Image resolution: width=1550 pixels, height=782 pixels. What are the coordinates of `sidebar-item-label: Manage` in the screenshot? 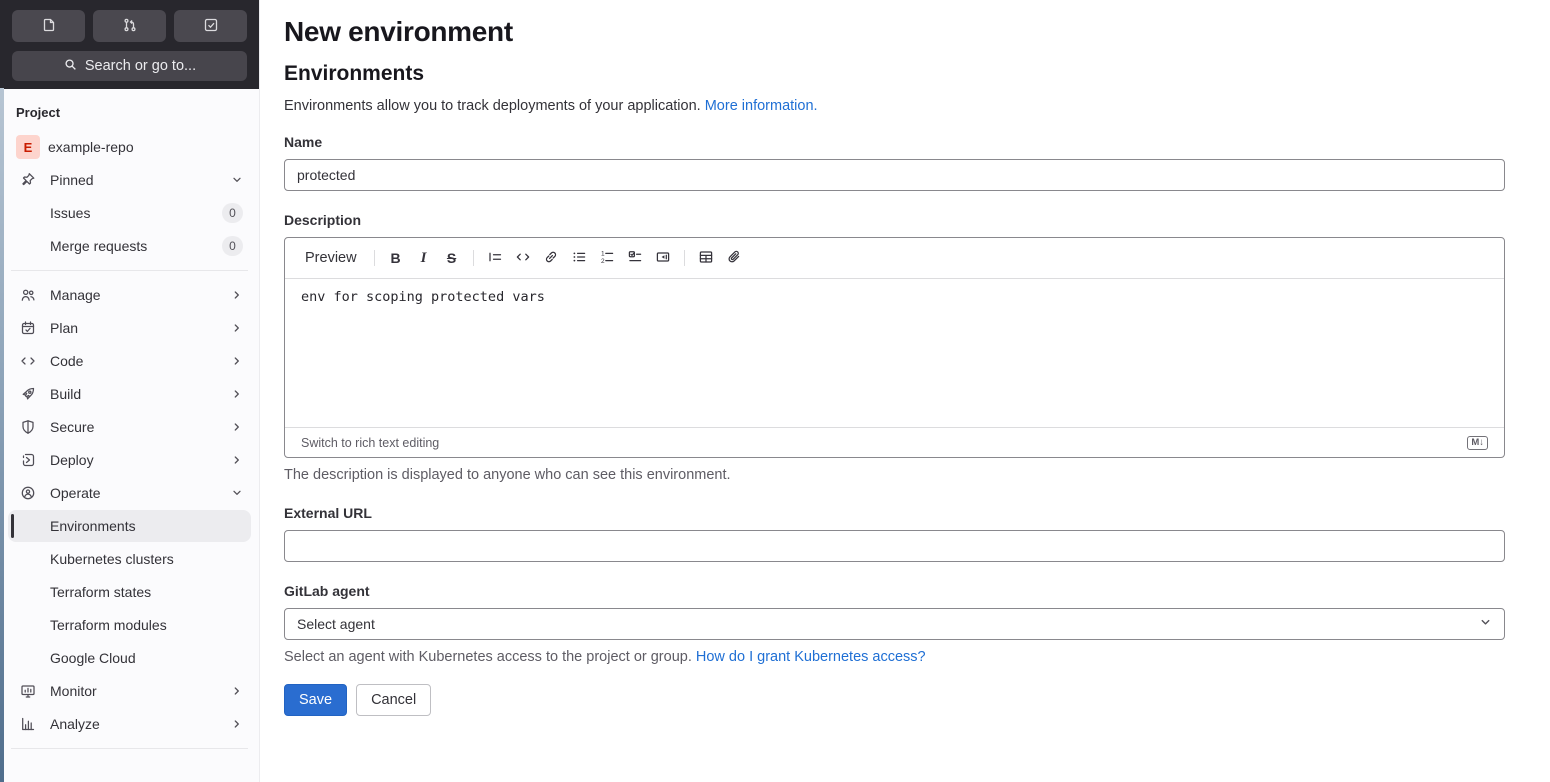 It's located at (75, 295).